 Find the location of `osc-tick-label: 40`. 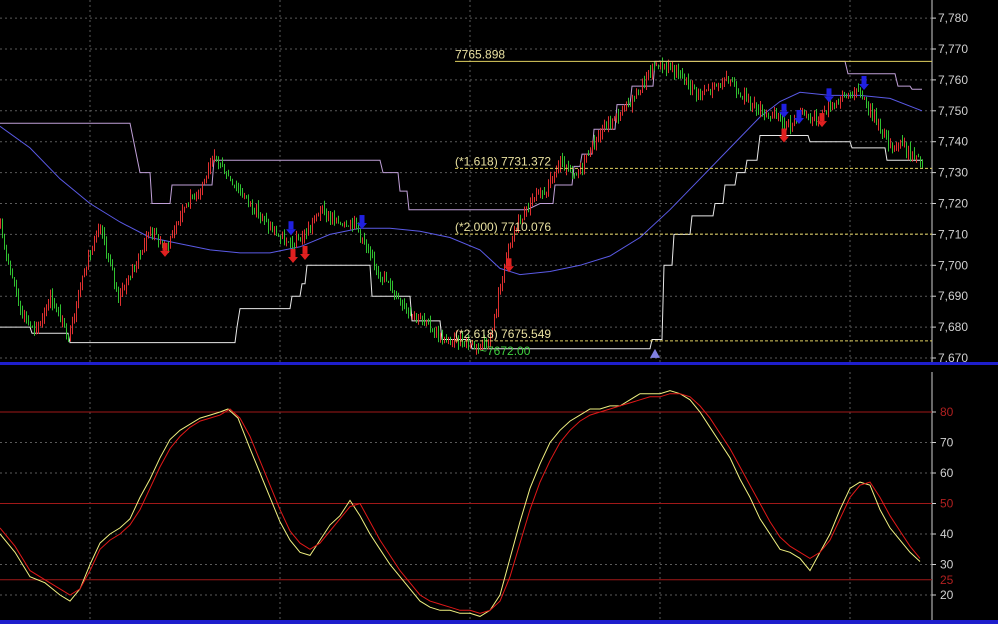

osc-tick-label: 40 is located at coordinates (947, 534).